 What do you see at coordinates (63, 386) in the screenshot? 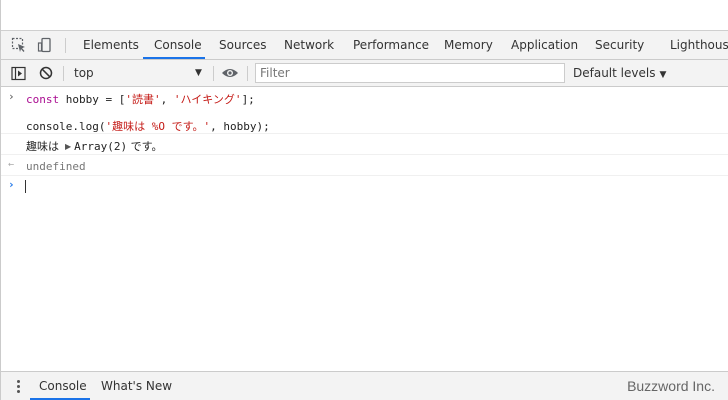
I see `drawer-tab-console: Console` at bounding box center [63, 386].